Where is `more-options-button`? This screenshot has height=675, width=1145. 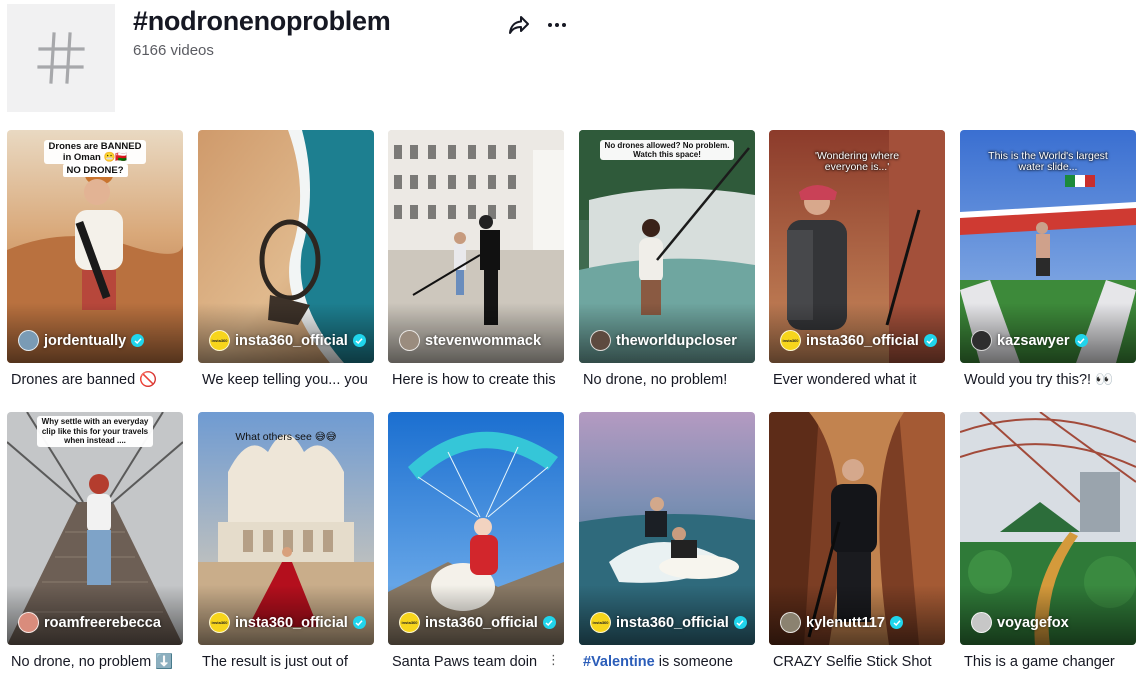 more-options-button is located at coordinates (557, 25).